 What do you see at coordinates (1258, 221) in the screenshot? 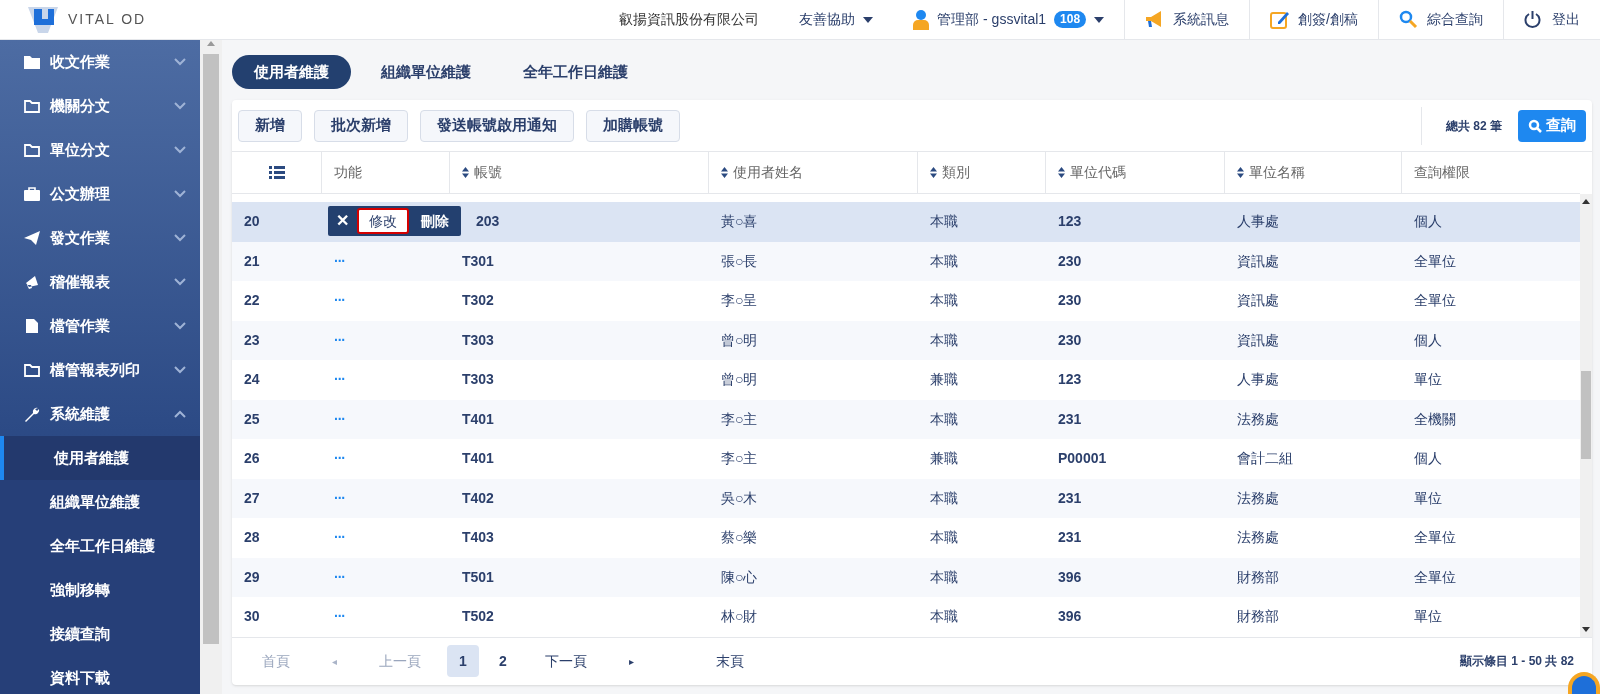
I see `table-cell: 人事處` at bounding box center [1258, 221].